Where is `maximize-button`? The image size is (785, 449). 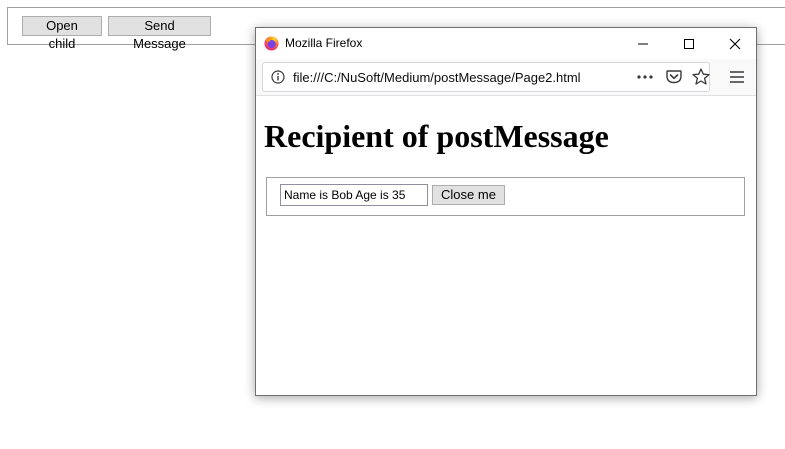 maximize-button is located at coordinates (689, 43).